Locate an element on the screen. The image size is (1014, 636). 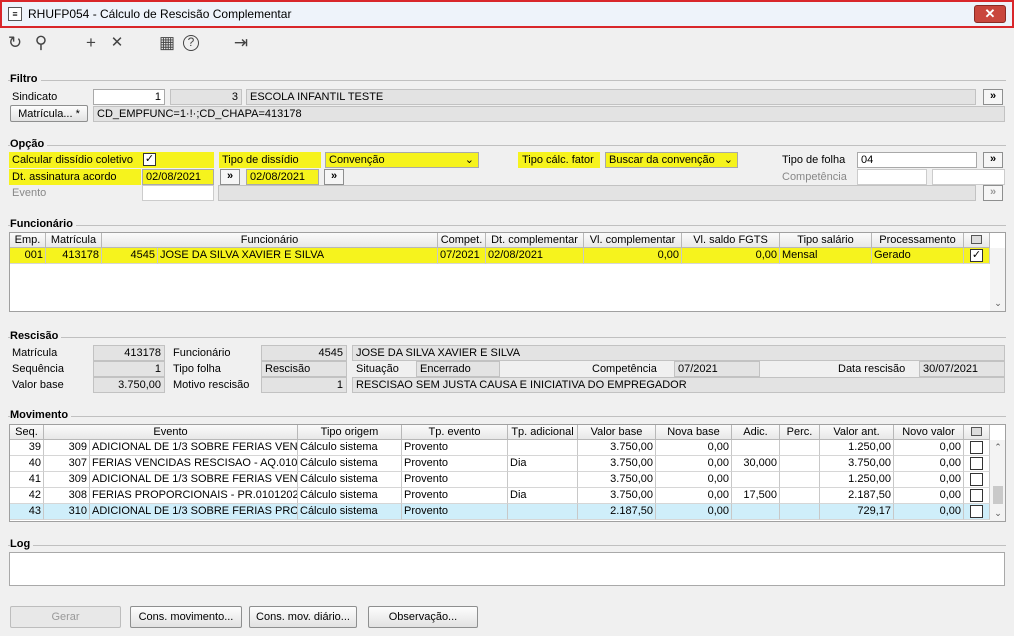
col-valor-base: Valor base is located at coordinates (617, 432).